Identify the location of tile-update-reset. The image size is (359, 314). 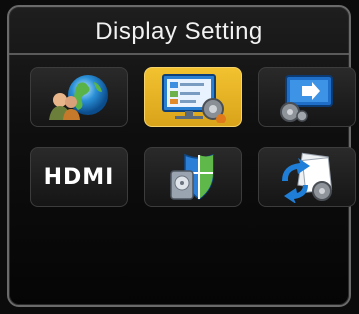
(307, 177).